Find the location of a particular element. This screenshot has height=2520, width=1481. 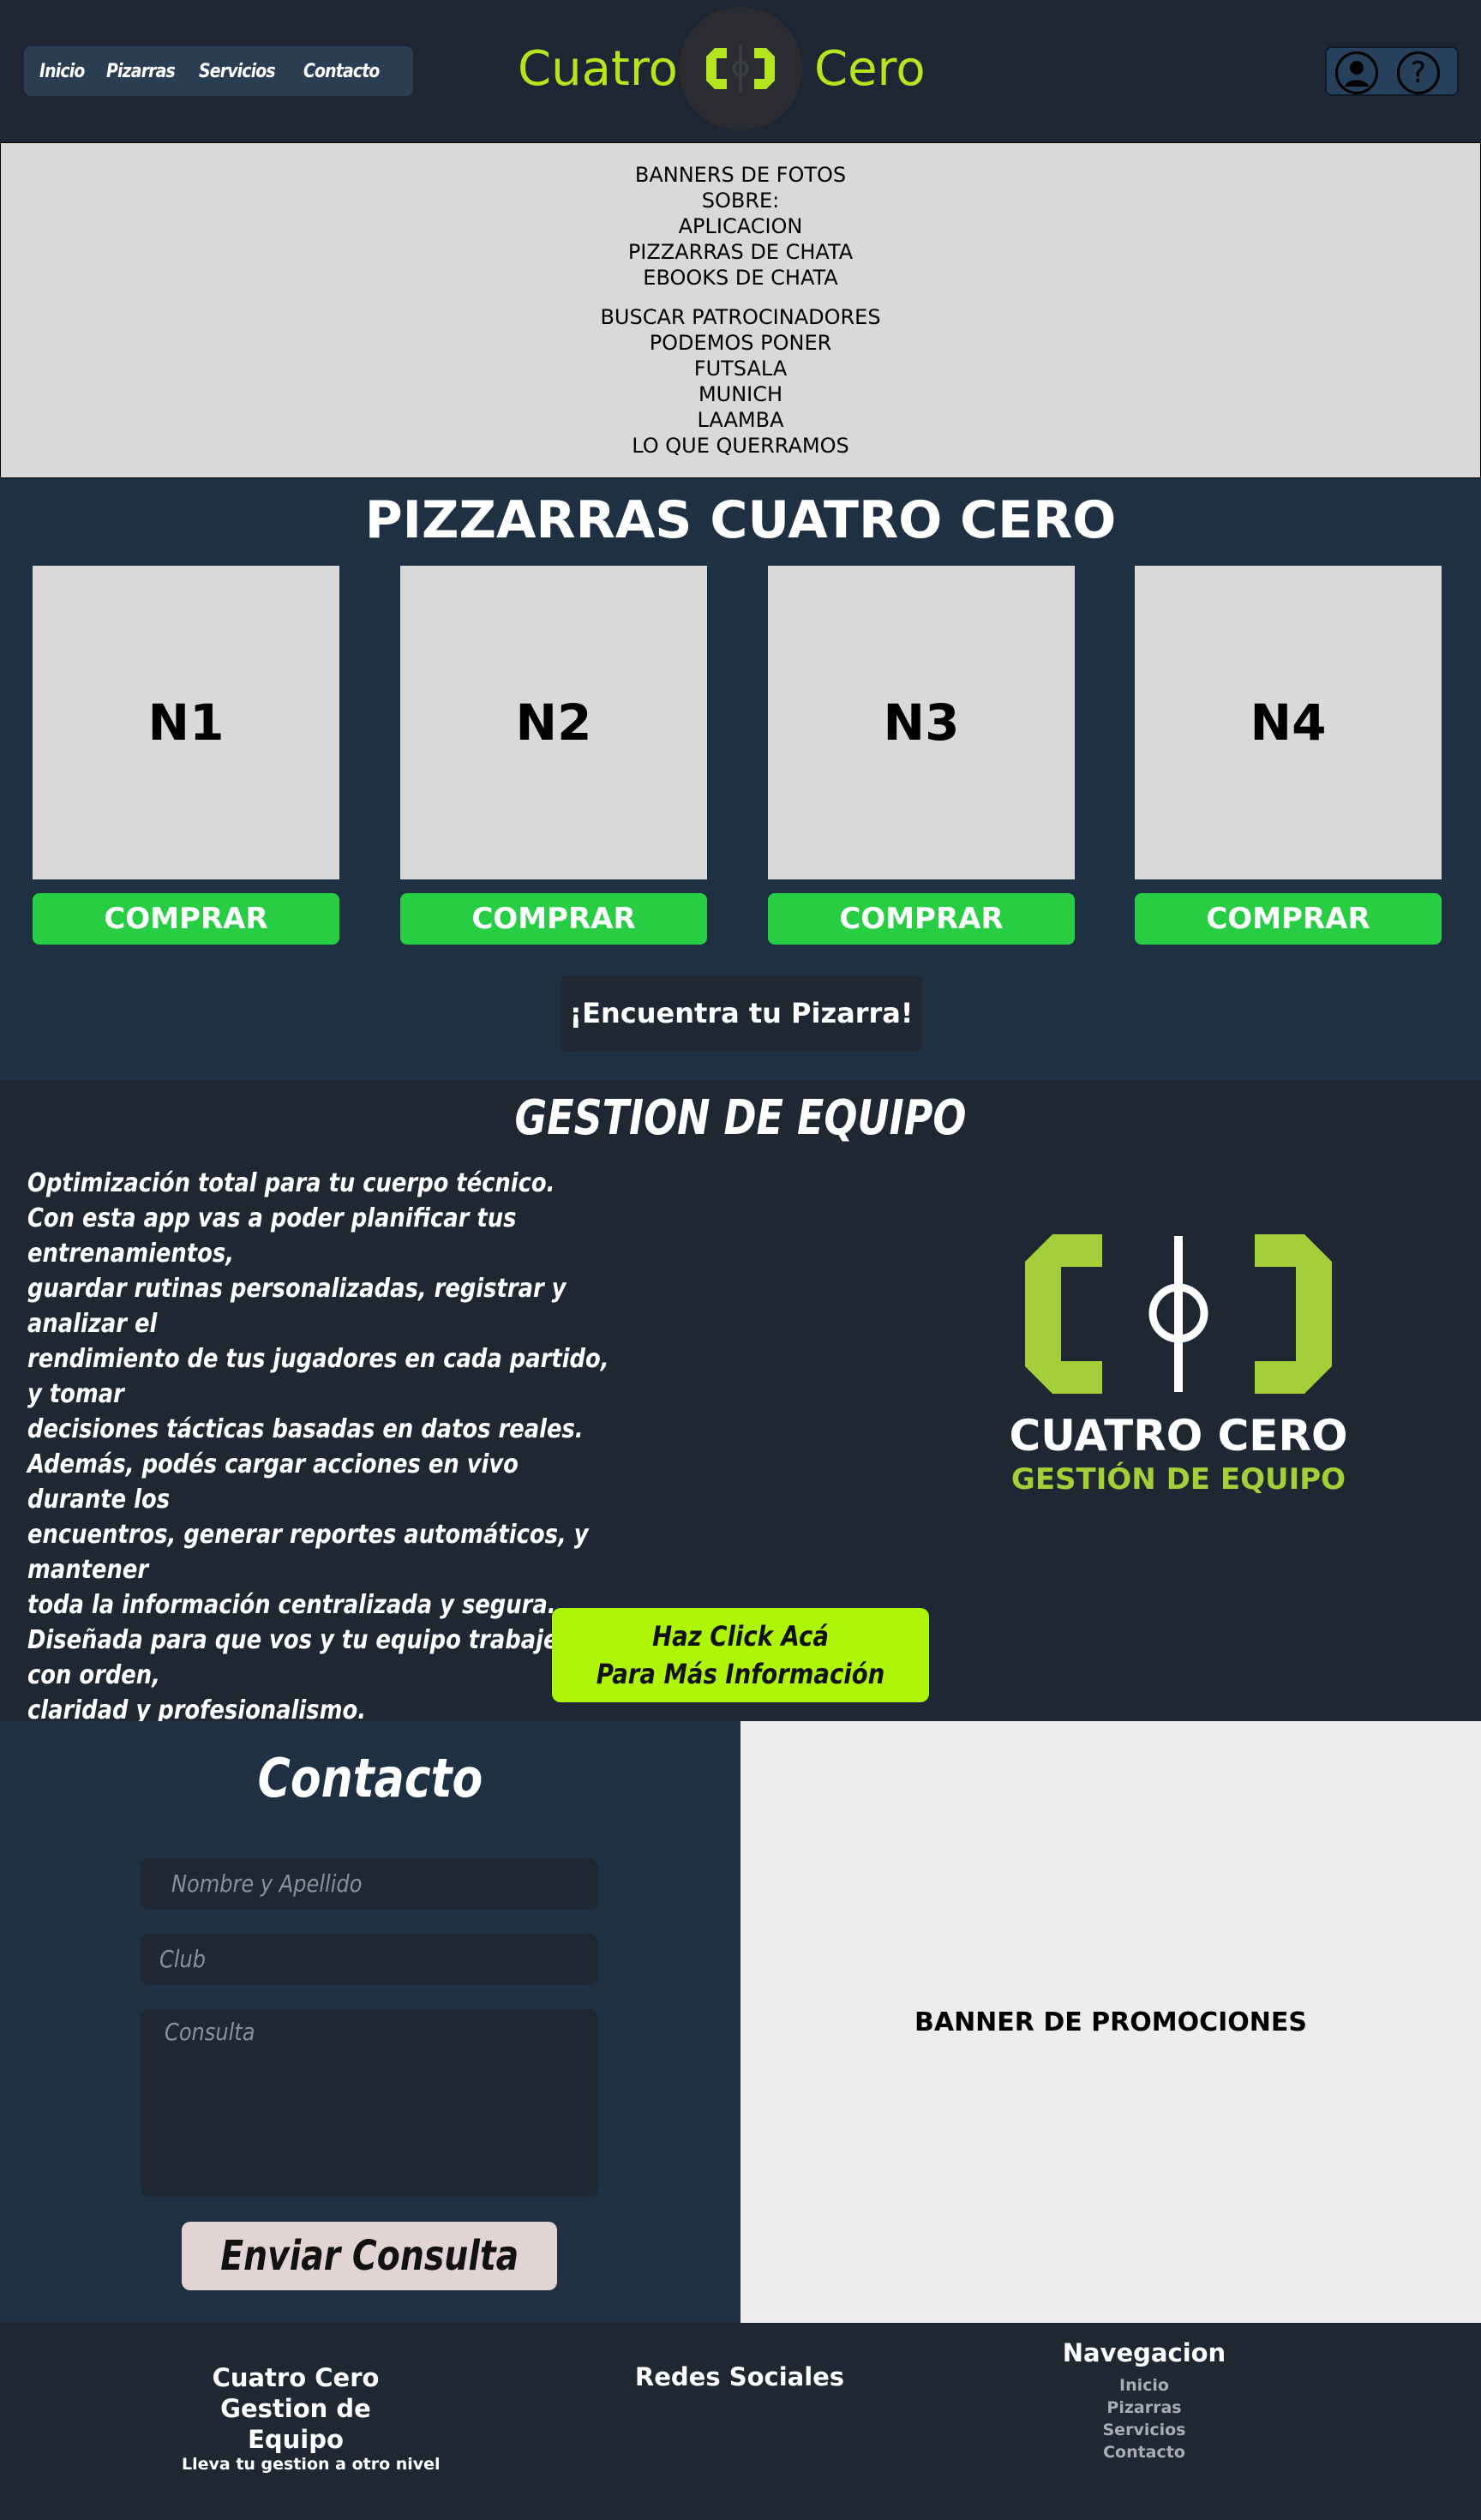

product-card-n3: N3 is located at coordinates (921, 722).